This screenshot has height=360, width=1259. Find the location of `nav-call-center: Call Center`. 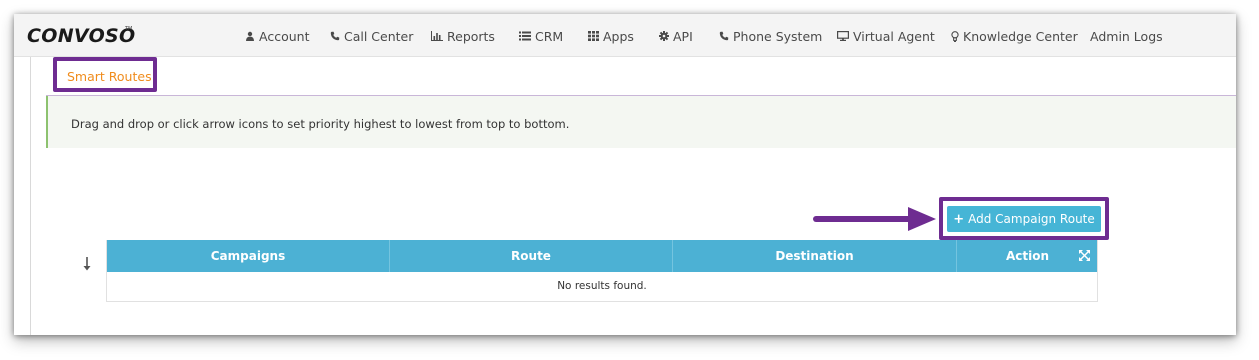

nav-call-center: Call Center is located at coordinates (371, 36).